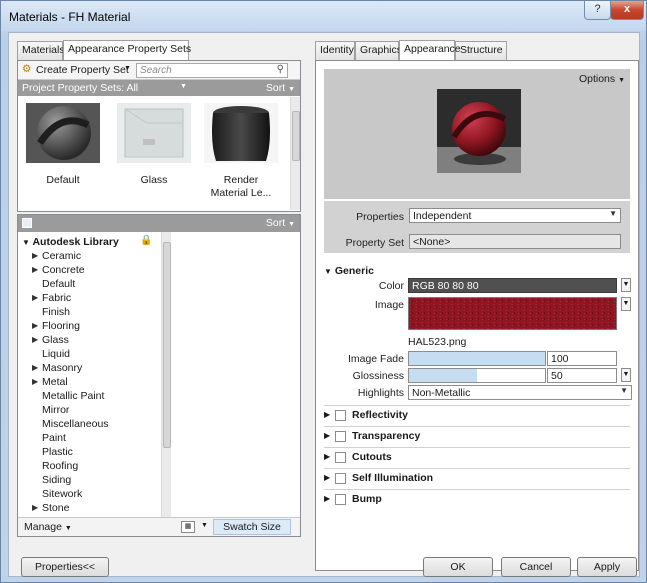 The width and height of the screenshot is (647, 583). Describe the element at coordinates (92, 327) in the screenshot. I see `tree-item: ▶ Flooring` at that location.